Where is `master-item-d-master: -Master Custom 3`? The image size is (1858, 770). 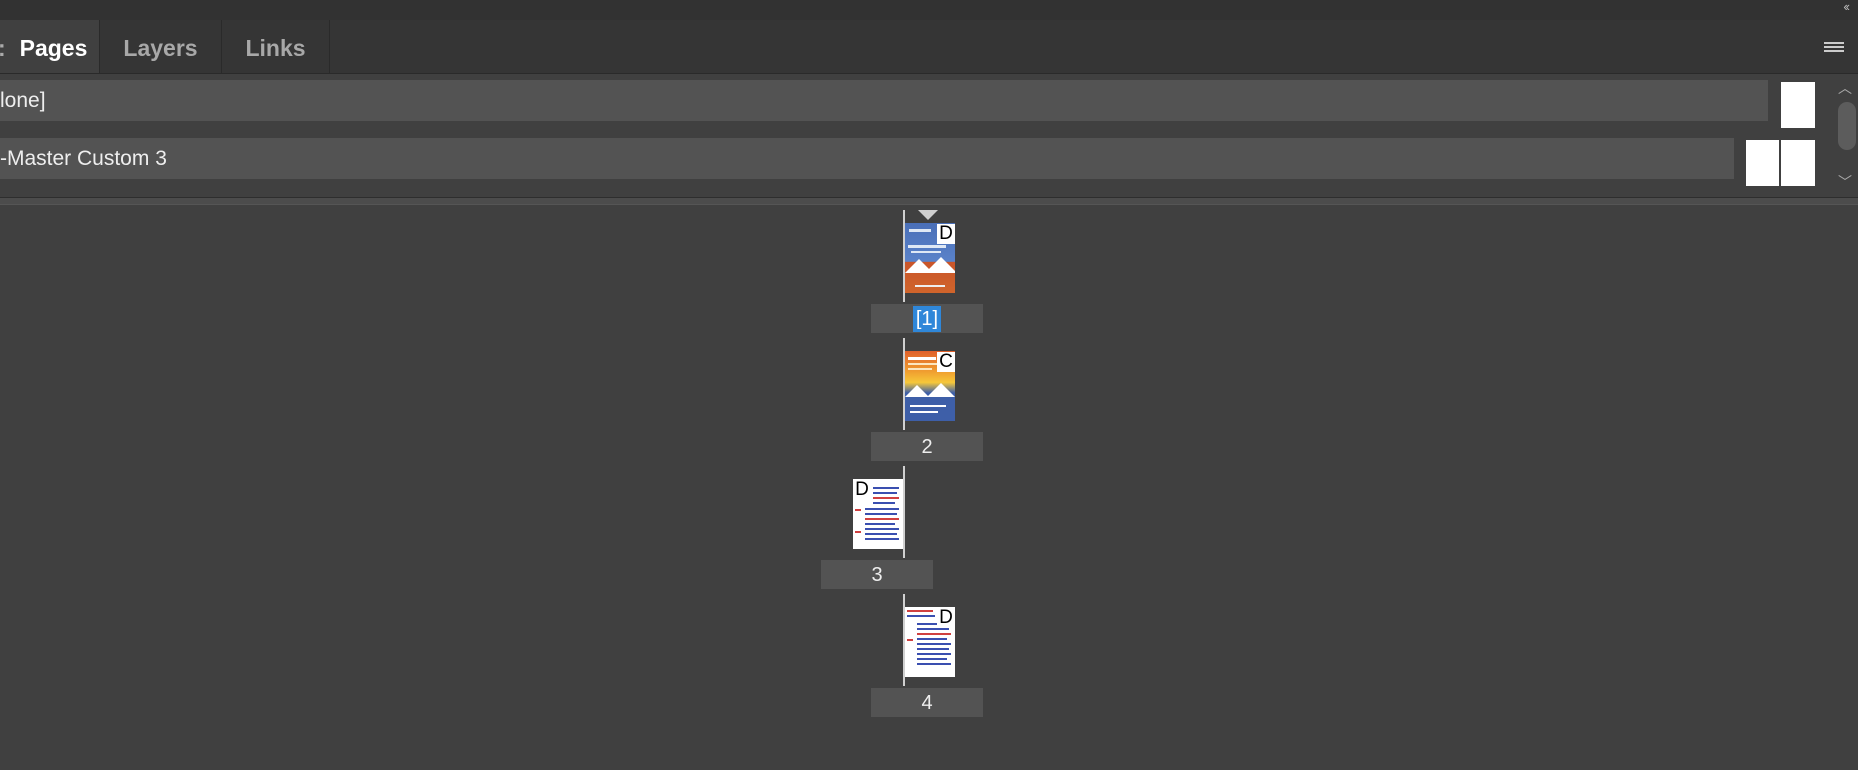 master-item-d-master: -Master Custom 3 is located at coordinates (867, 158).